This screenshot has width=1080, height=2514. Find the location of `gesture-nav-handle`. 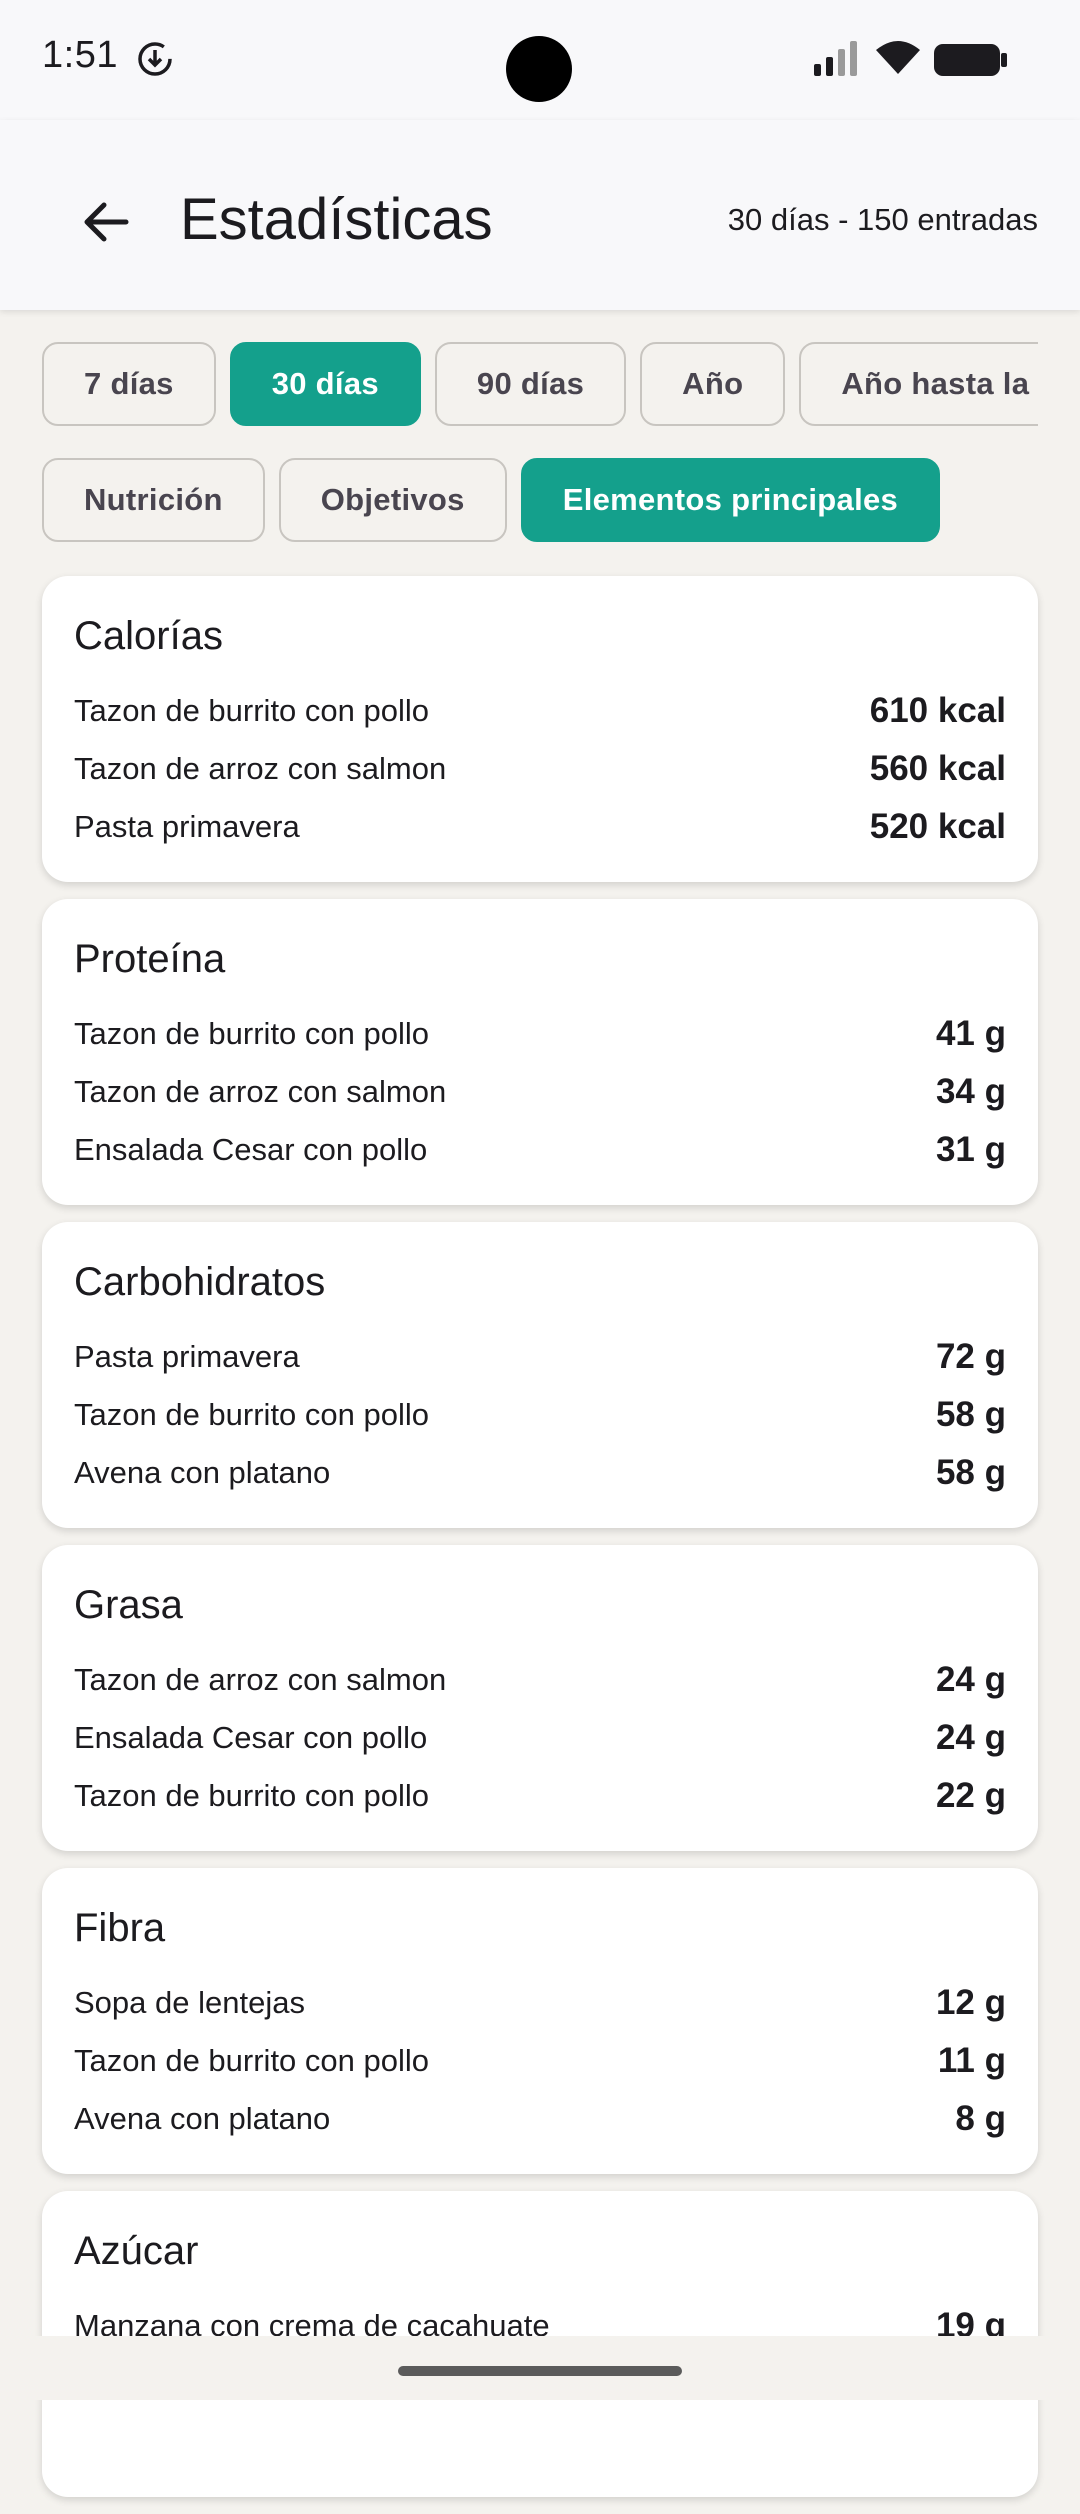

gesture-nav-handle is located at coordinates (540, 2371).